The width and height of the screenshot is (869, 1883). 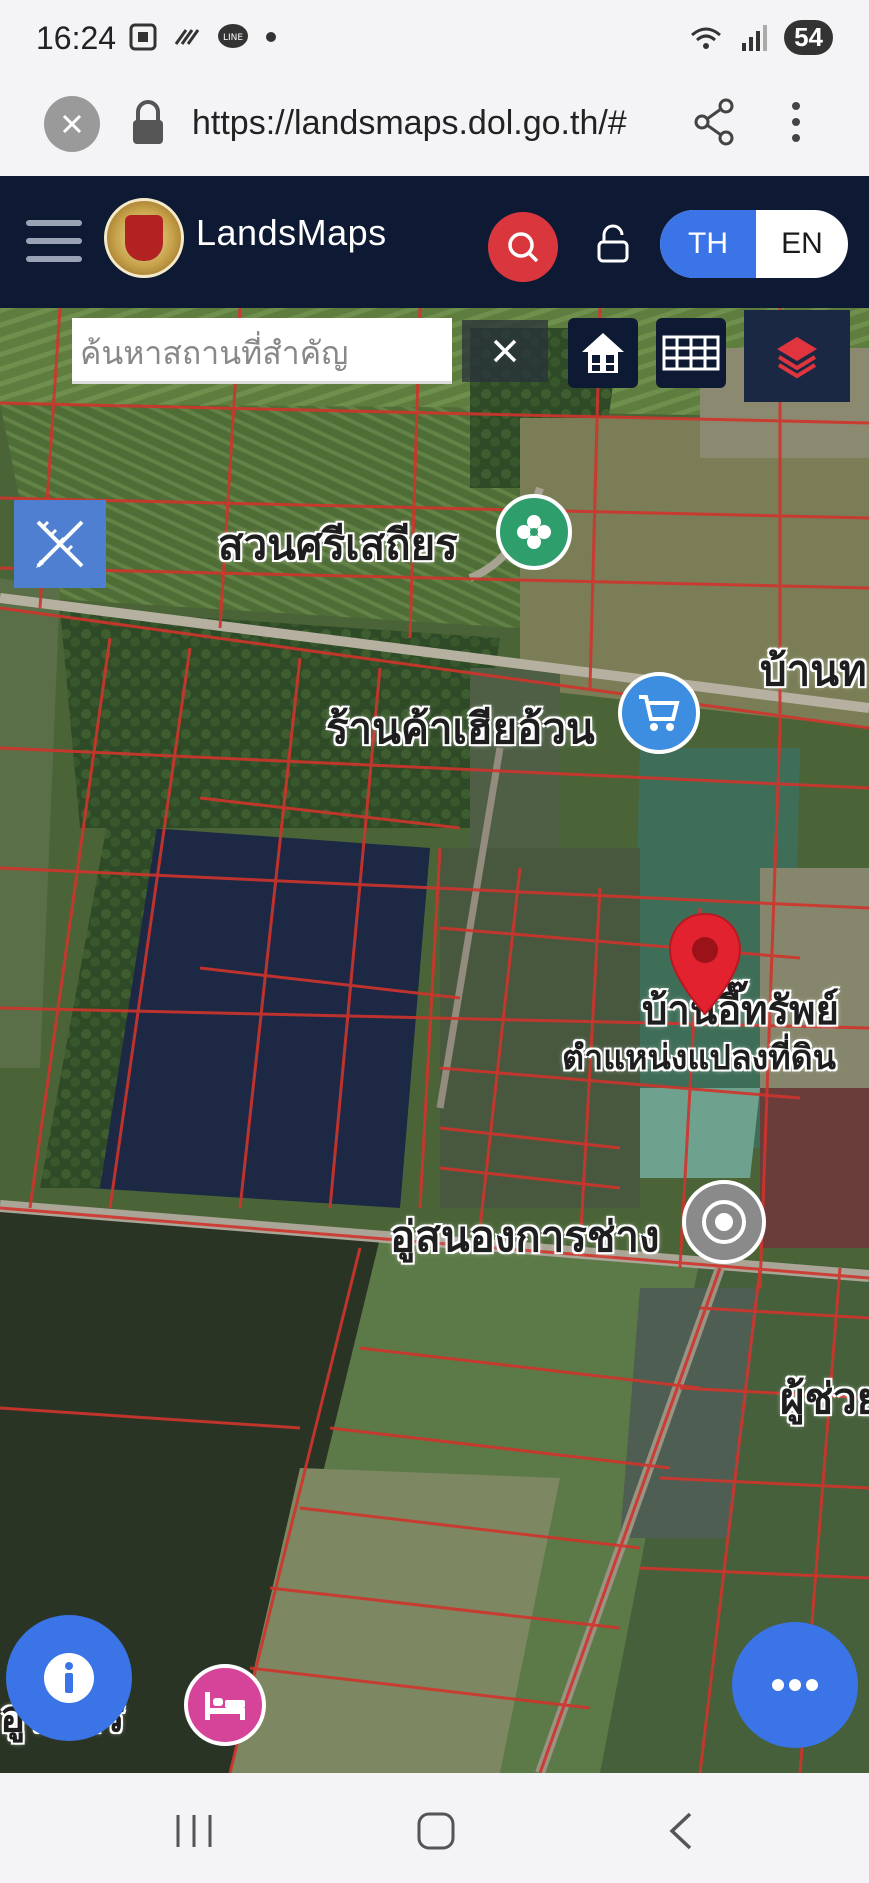 I want to click on draw-measure-button, so click(x=60, y=544).